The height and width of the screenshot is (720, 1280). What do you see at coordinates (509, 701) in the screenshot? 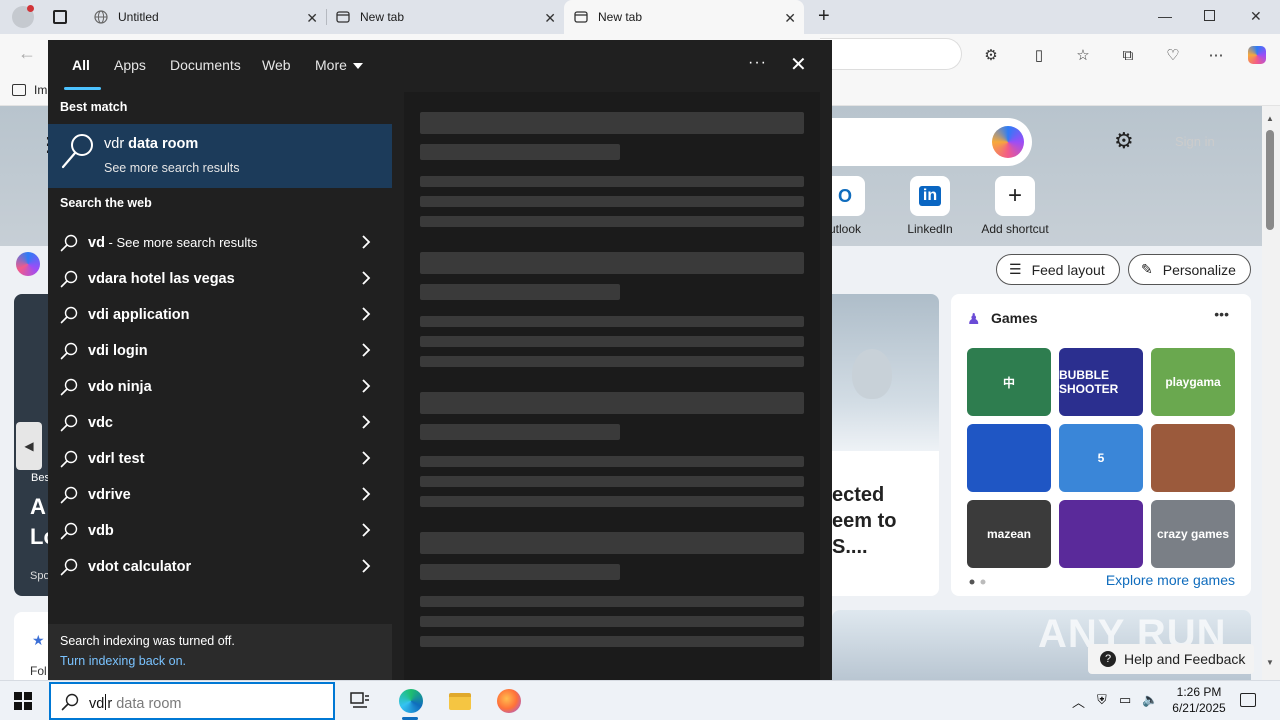
I see `firefox-icon` at bounding box center [509, 701].